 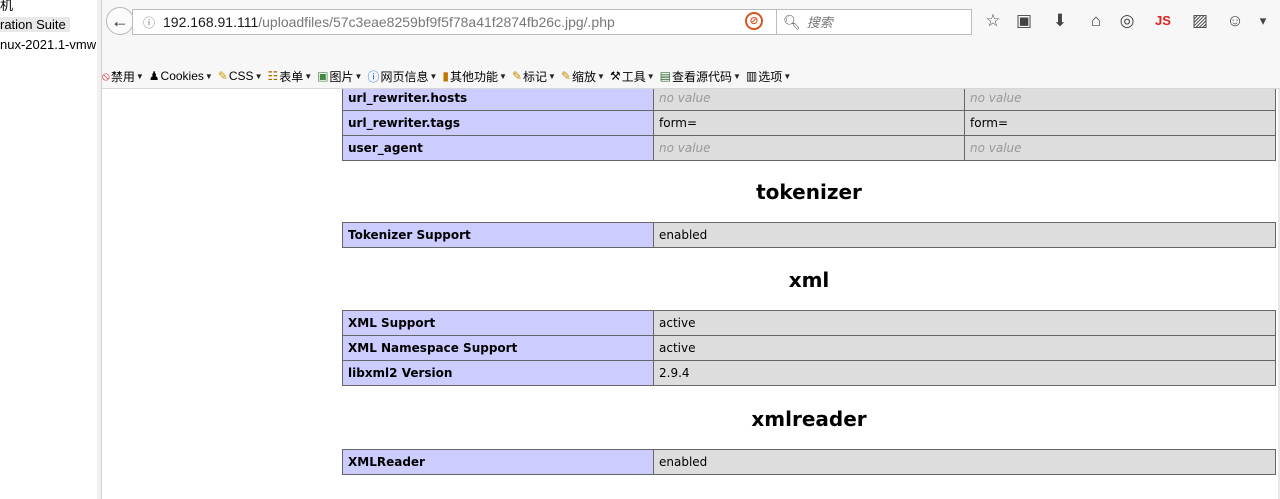 What do you see at coordinates (402, 76) in the screenshot?
I see `menu-information: ⓘ 网页信息 ▼` at bounding box center [402, 76].